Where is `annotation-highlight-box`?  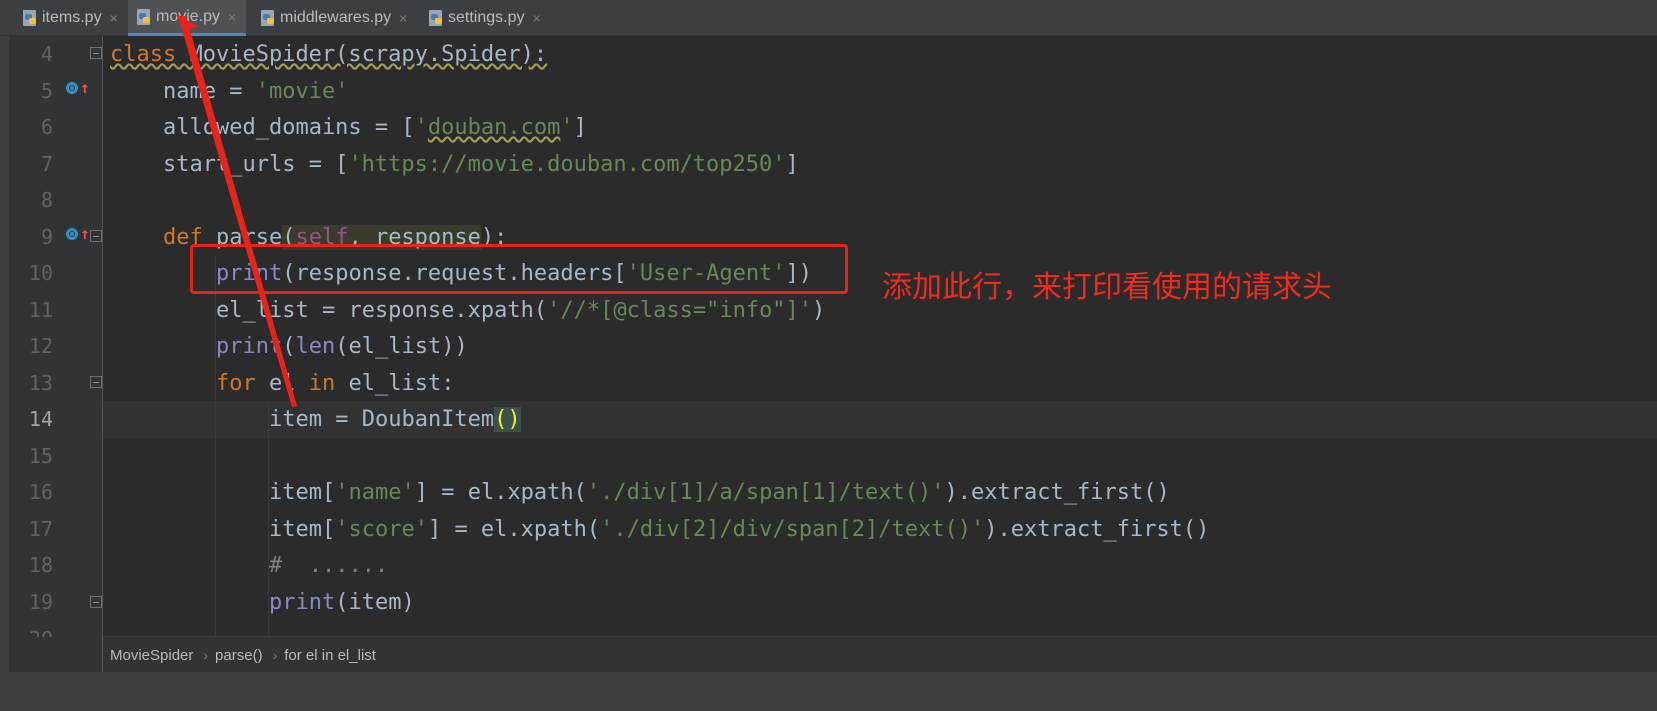 annotation-highlight-box is located at coordinates (519, 269).